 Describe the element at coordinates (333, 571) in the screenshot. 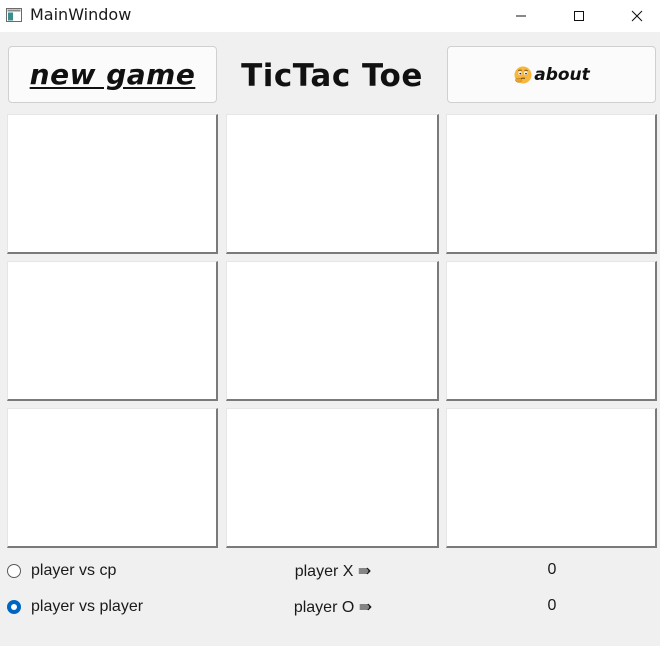

I see `player-x-label: player X ⇛` at that location.